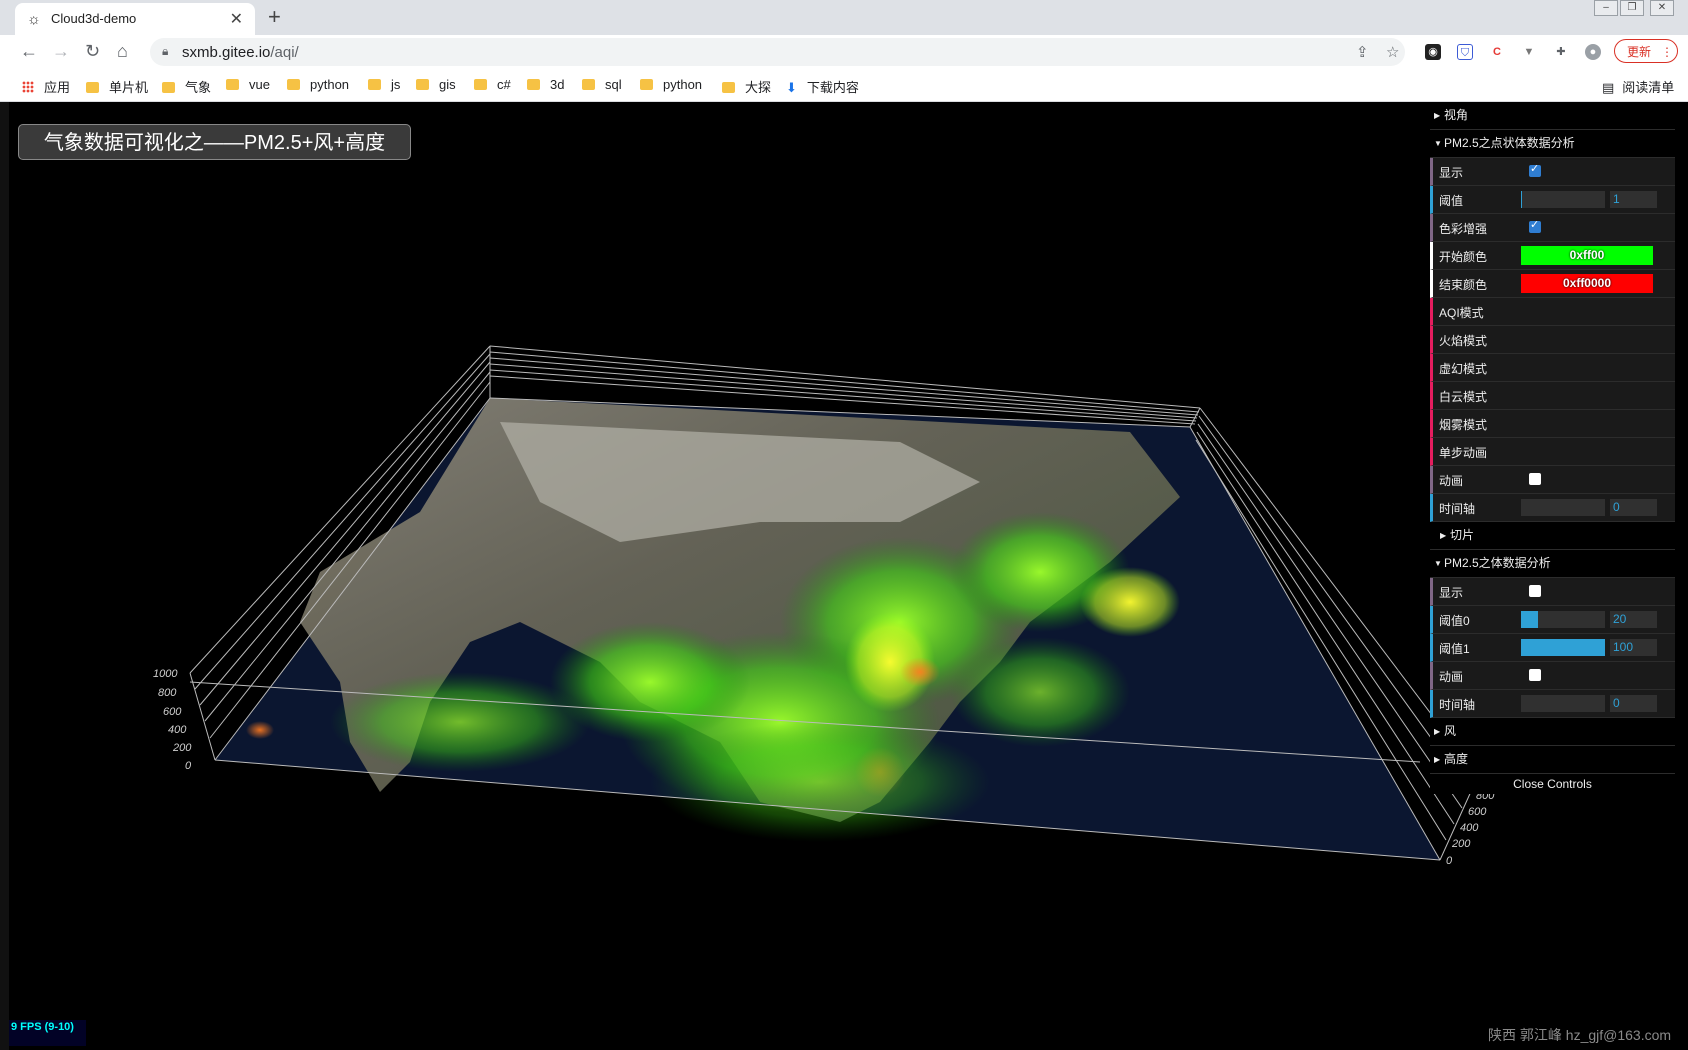 The width and height of the screenshot is (1688, 1050). Describe the element at coordinates (613, 84) in the screenshot. I see `bookmark-label: sql` at that location.